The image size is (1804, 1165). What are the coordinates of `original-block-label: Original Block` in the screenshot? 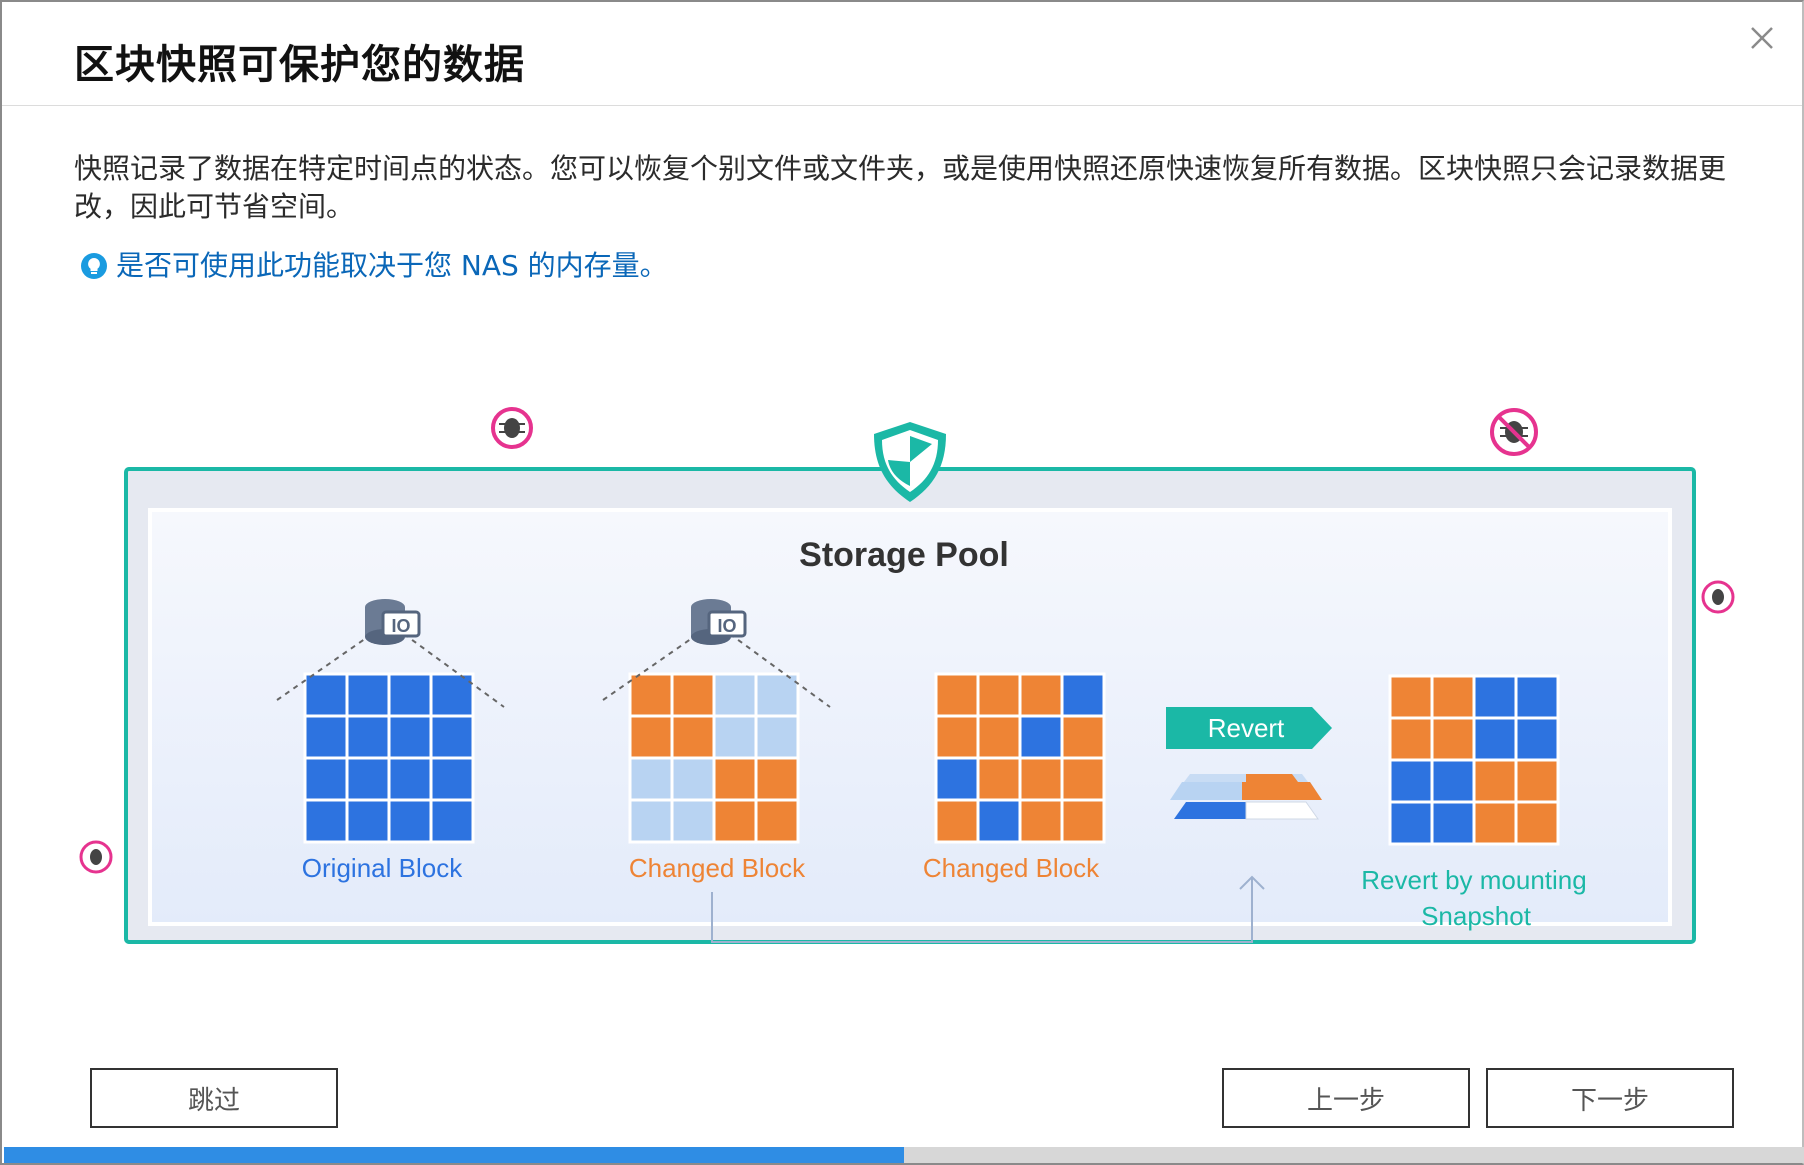 It's located at (382, 868).